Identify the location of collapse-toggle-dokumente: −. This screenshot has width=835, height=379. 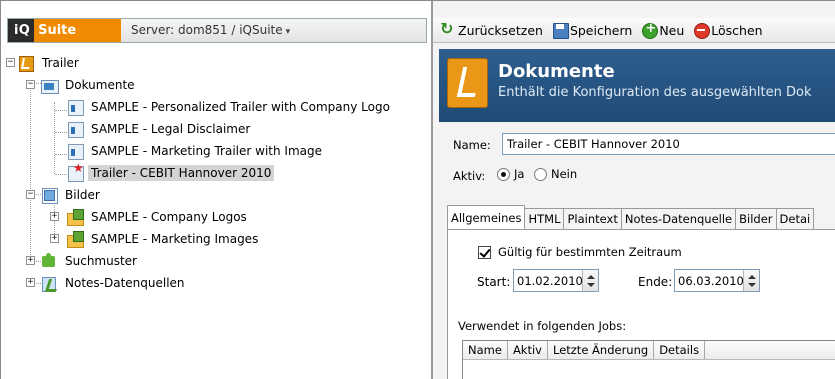
(30, 84).